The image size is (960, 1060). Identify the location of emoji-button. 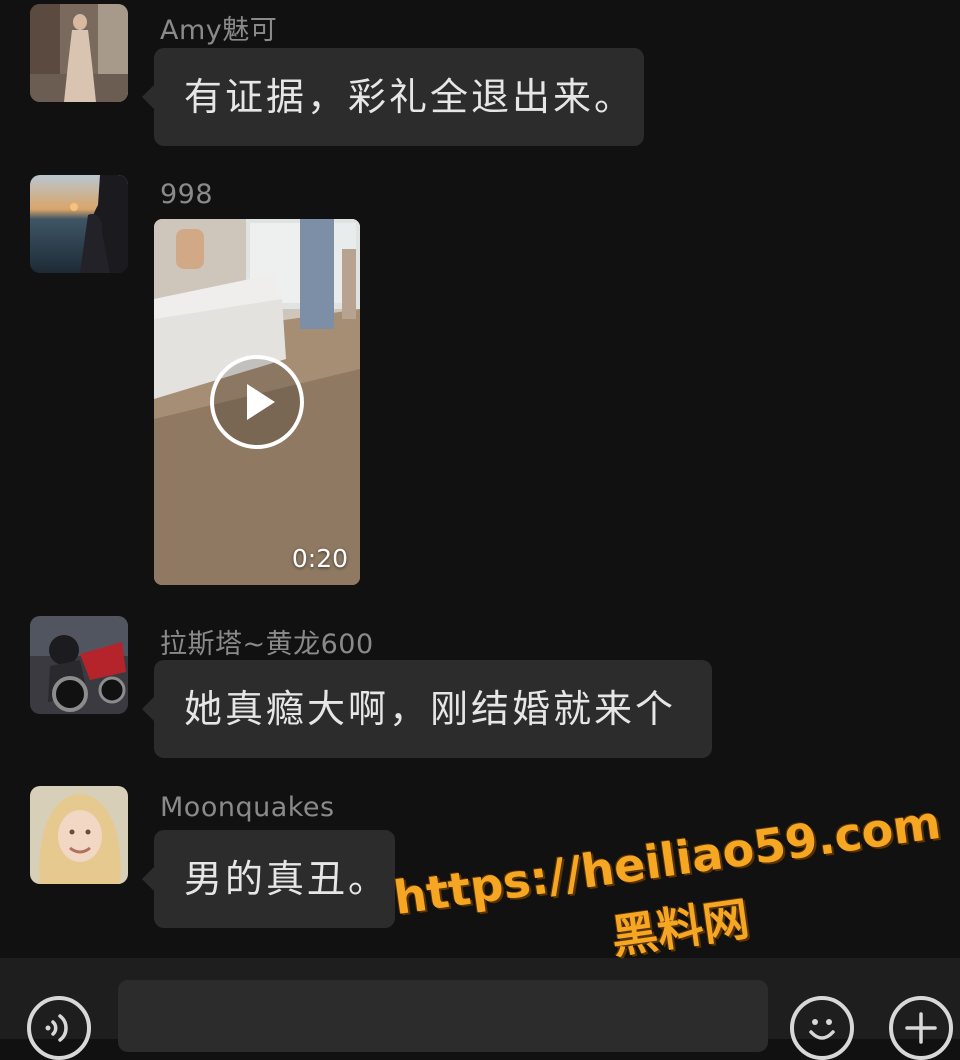
(822, 1028).